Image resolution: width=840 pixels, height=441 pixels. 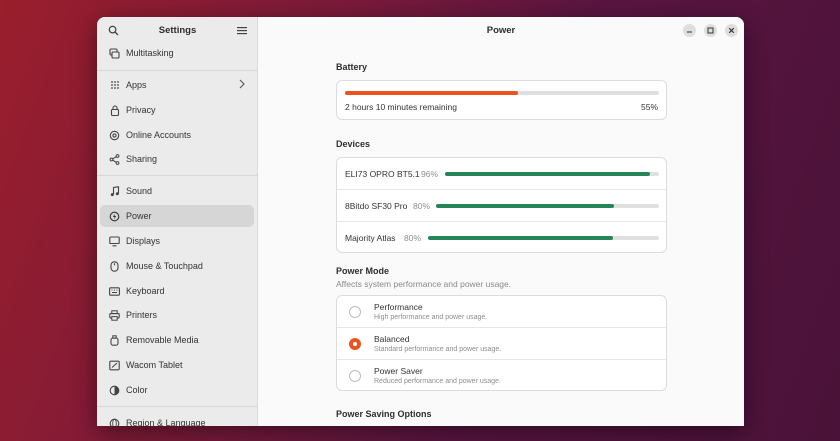 I want to click on sidebar-item-label: Color, so click(x=137, y=390).